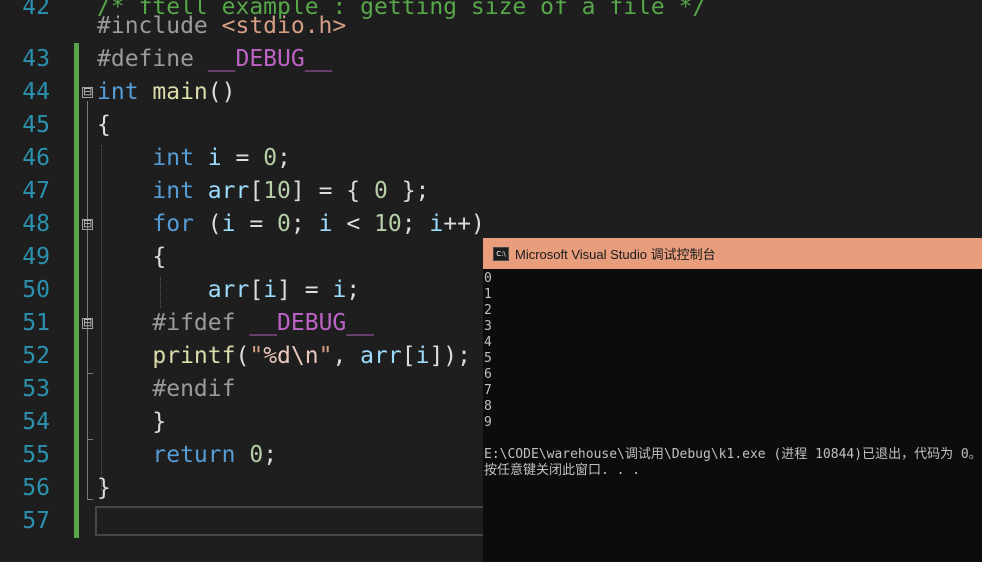  What do you see at coordinates (464, 224) in the screenshot?
I see `code-token: ++)` at bounding box center [464, 224].